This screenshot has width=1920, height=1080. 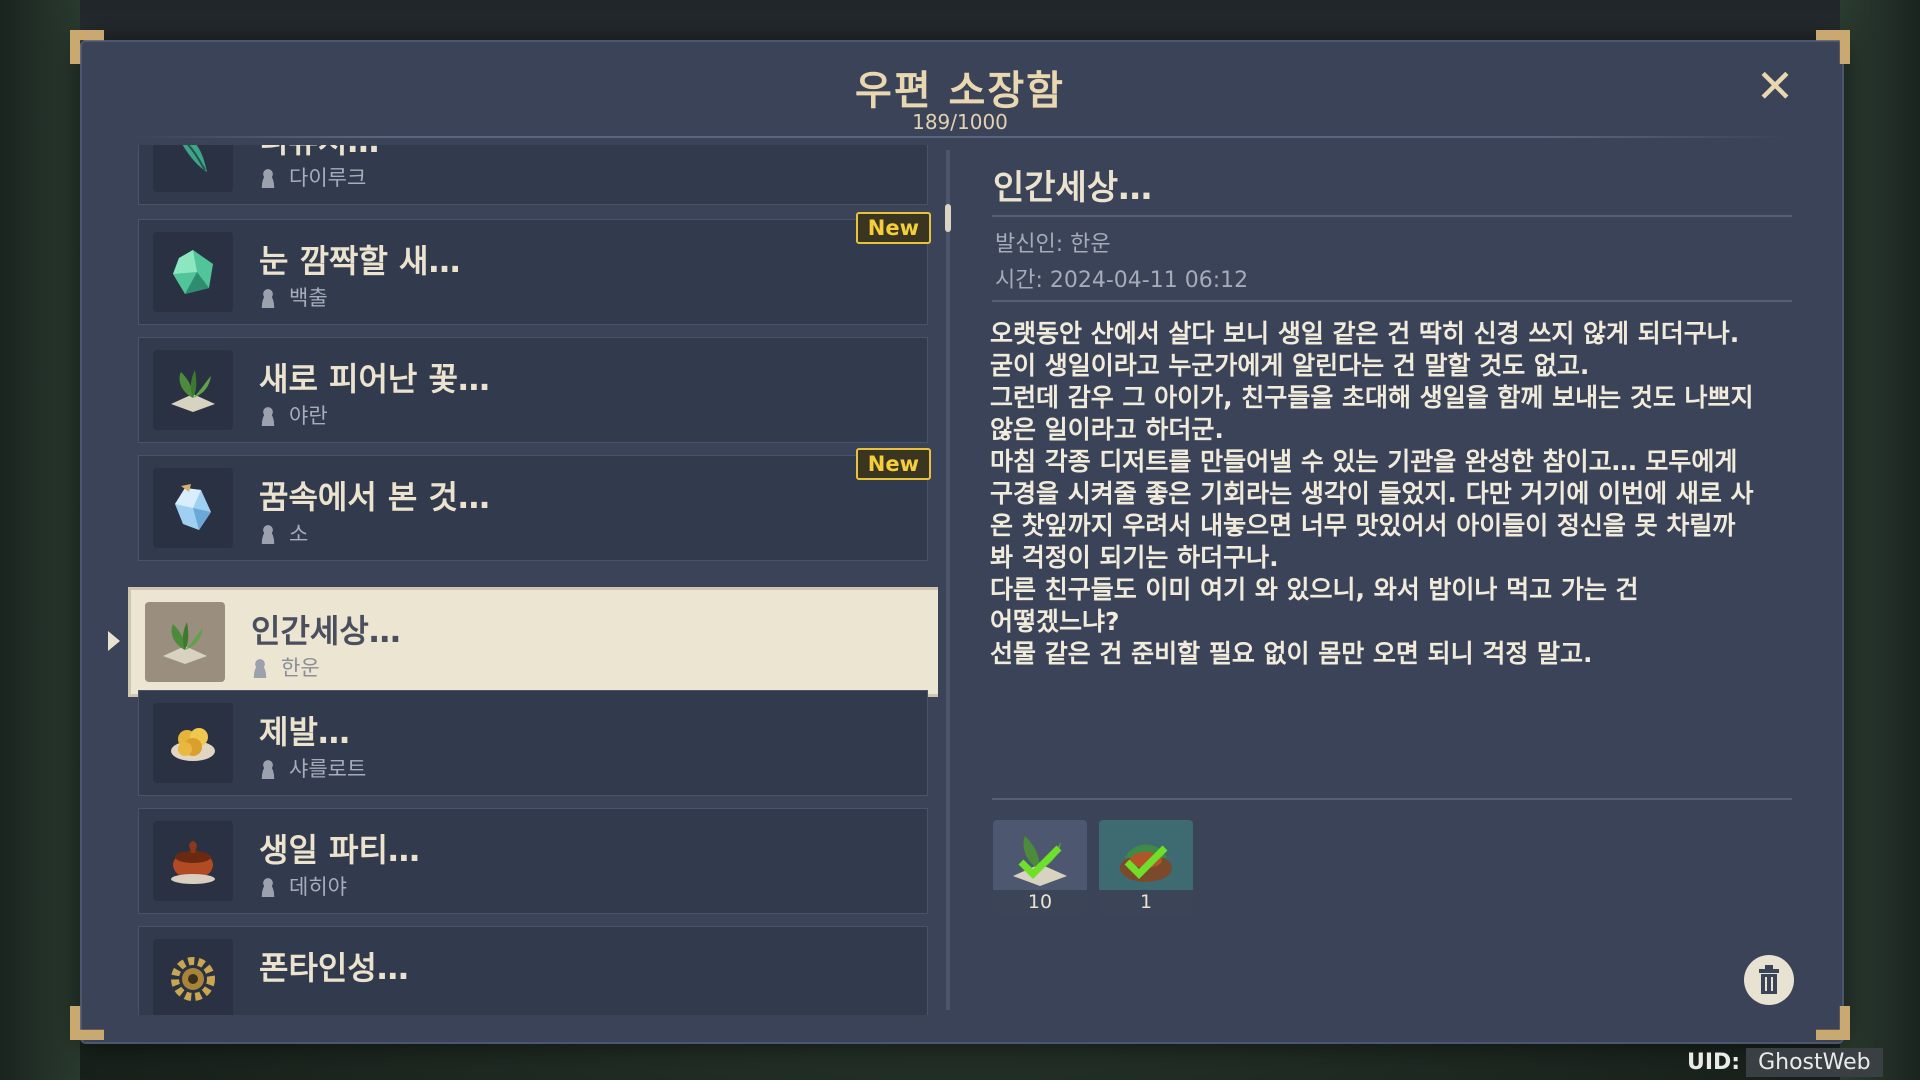 I want to click on delete-button, so click(x=1769, y=980).